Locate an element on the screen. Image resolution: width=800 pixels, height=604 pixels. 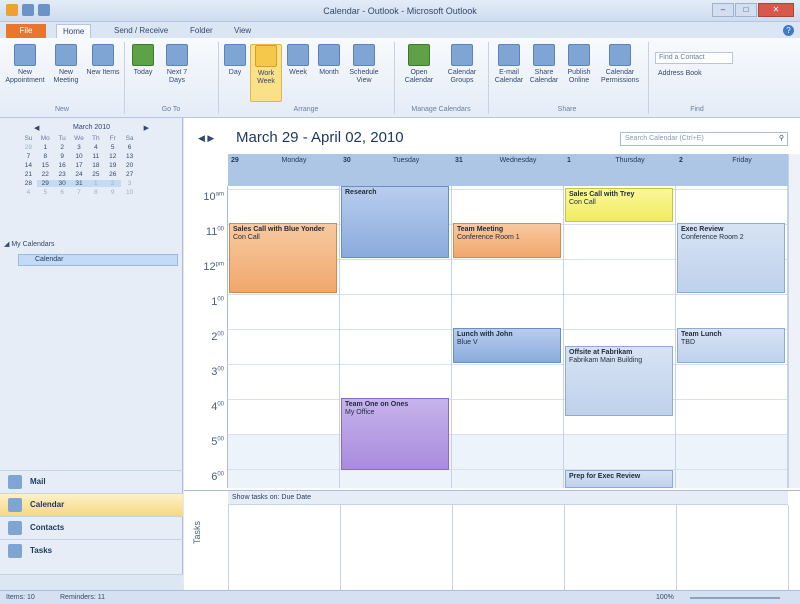
calendar-groups-button: Calendar Groups is located at coordinates (462, 73).